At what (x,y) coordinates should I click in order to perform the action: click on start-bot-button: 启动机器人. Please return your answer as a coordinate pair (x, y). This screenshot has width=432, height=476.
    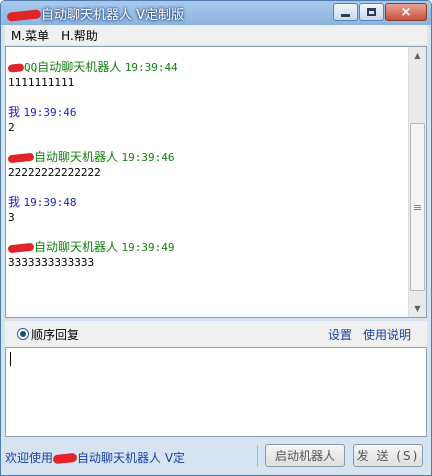
    Looking at the image, I should click on (305, 455).